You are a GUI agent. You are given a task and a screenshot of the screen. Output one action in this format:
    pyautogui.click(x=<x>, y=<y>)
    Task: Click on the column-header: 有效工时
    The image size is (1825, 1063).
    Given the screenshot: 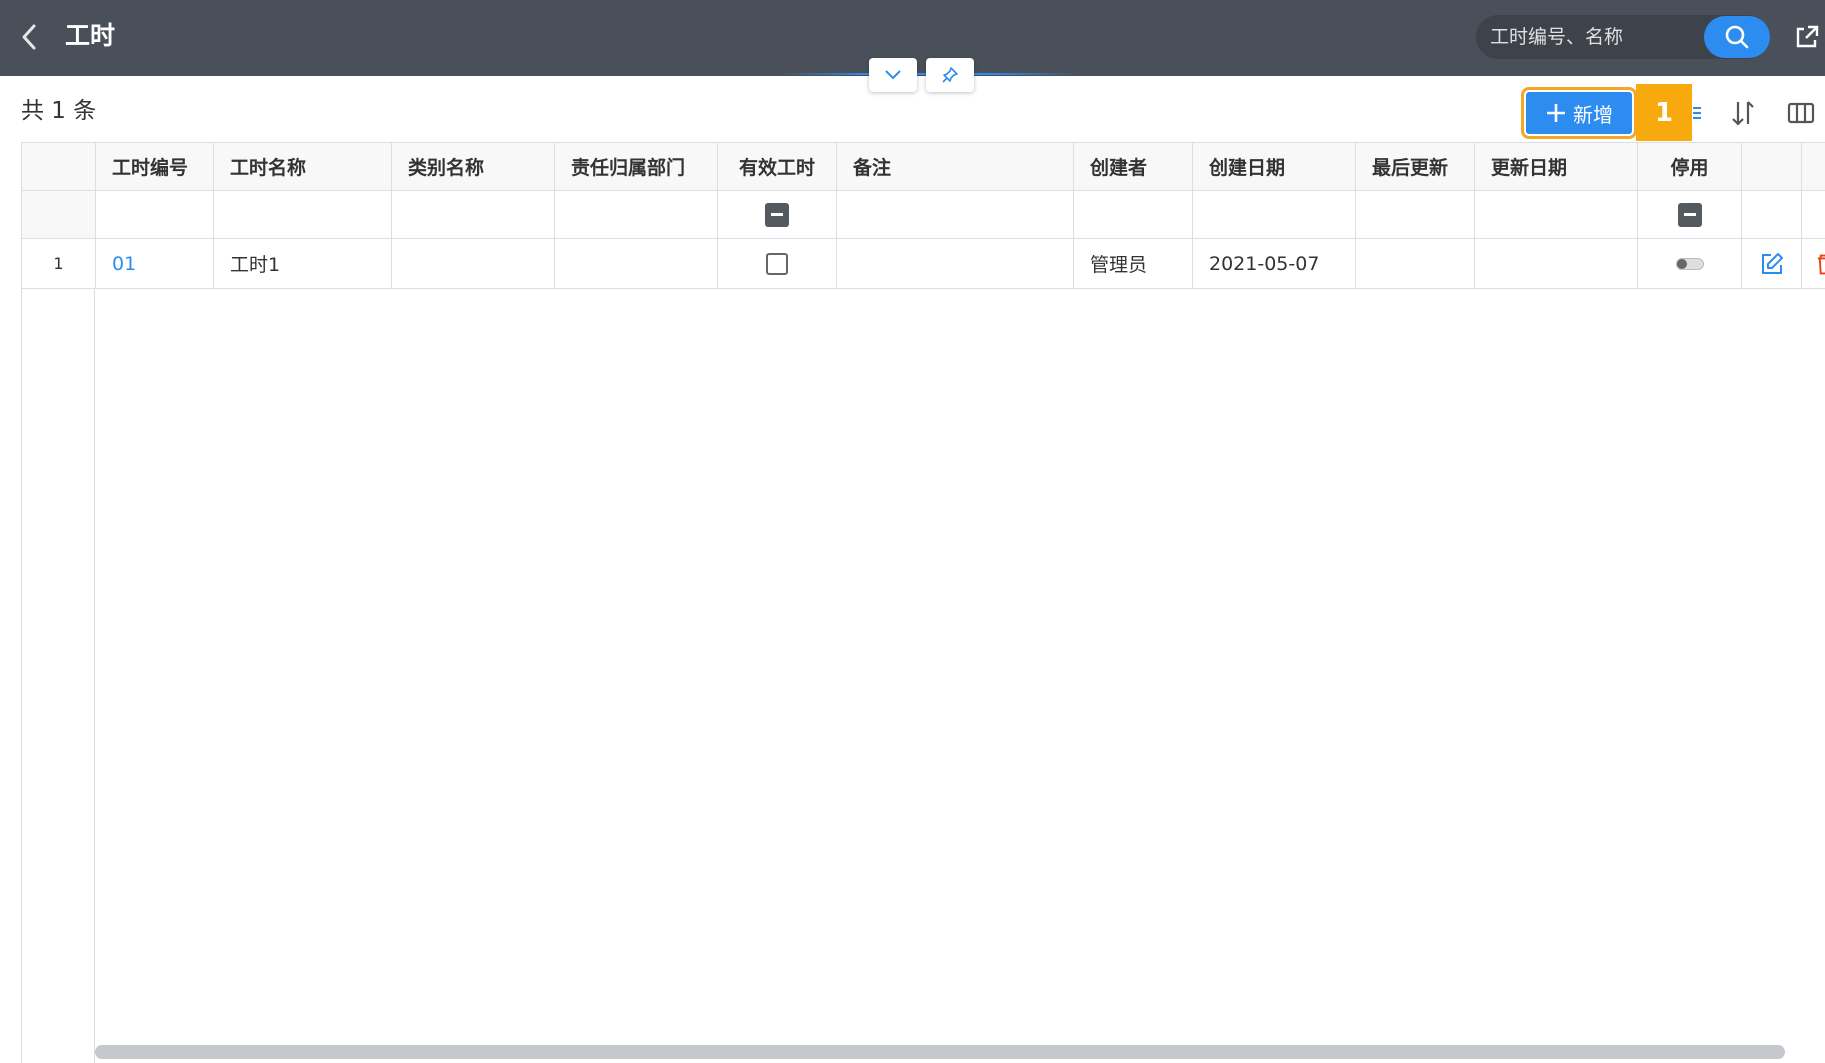 What is the action you would take?
    pyautogui.click(x=777, y=167)
    